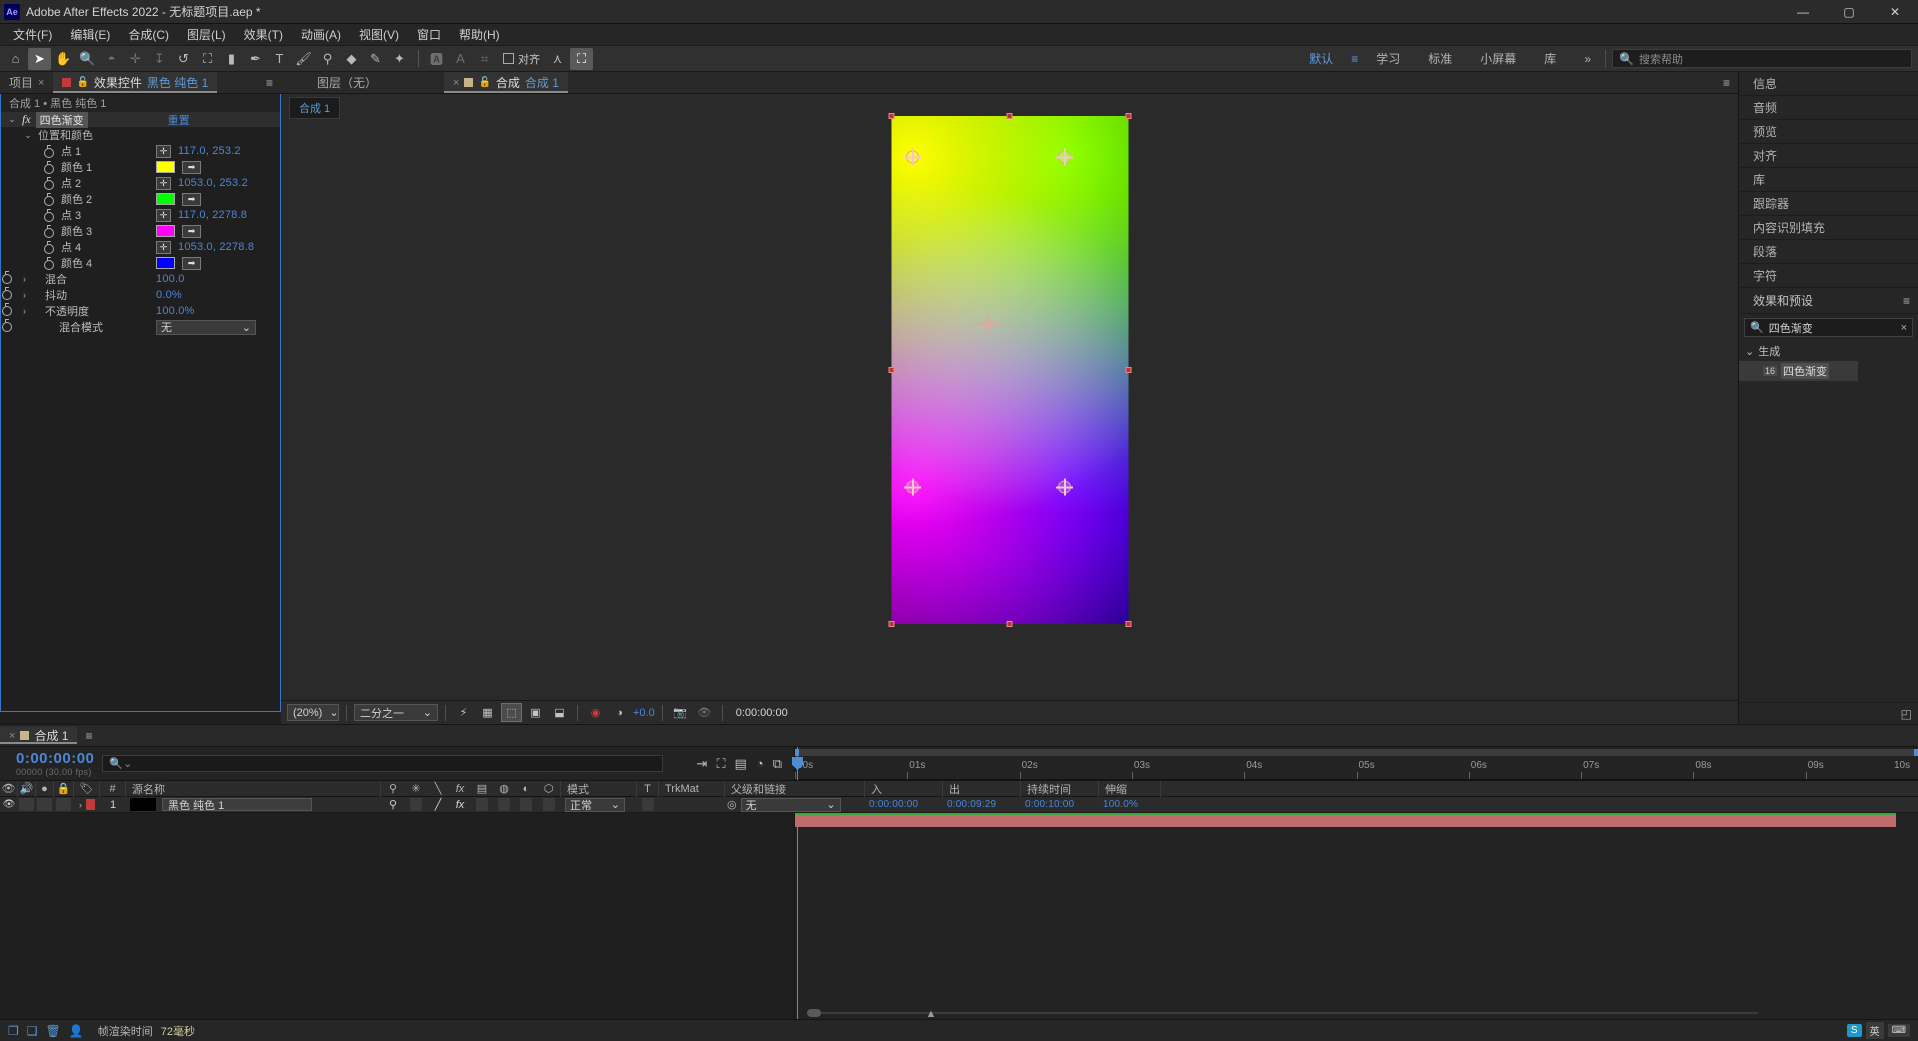 This screenshot has width=1918, height=1041. Describe the element at coordinates (619, 712) in the screenshot. I see `exposure-icon: ◑` at that location.